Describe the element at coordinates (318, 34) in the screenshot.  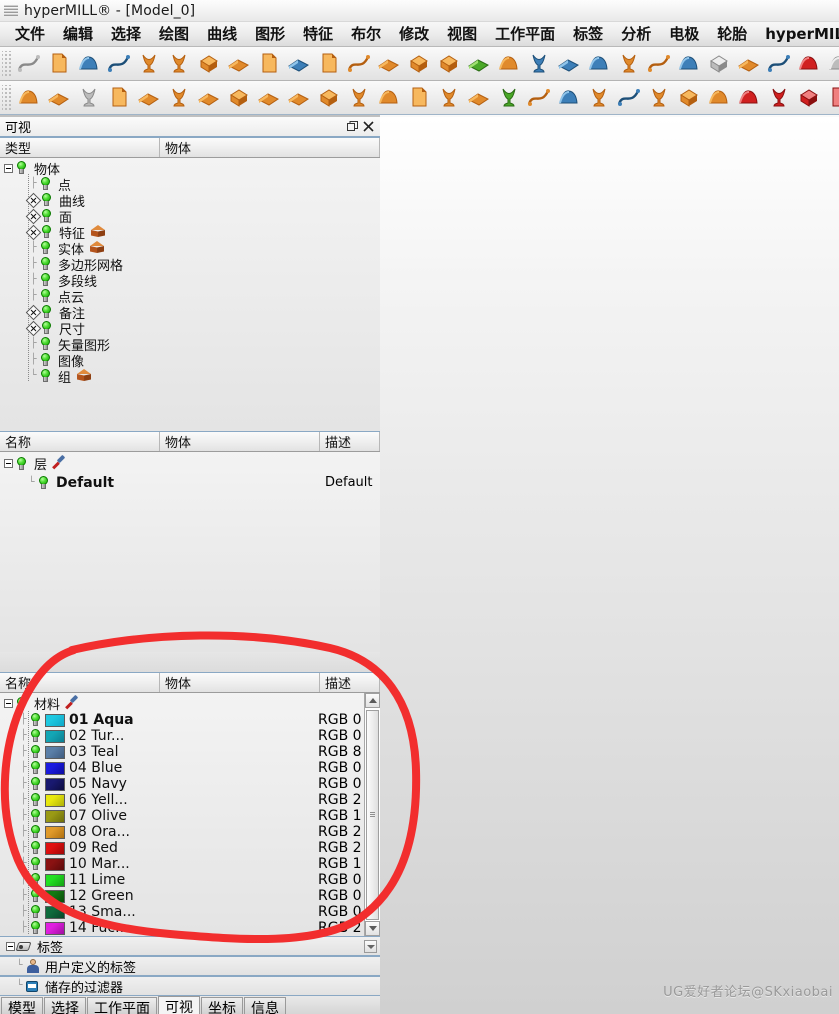
I see `menu-feature: 特征` at that location.